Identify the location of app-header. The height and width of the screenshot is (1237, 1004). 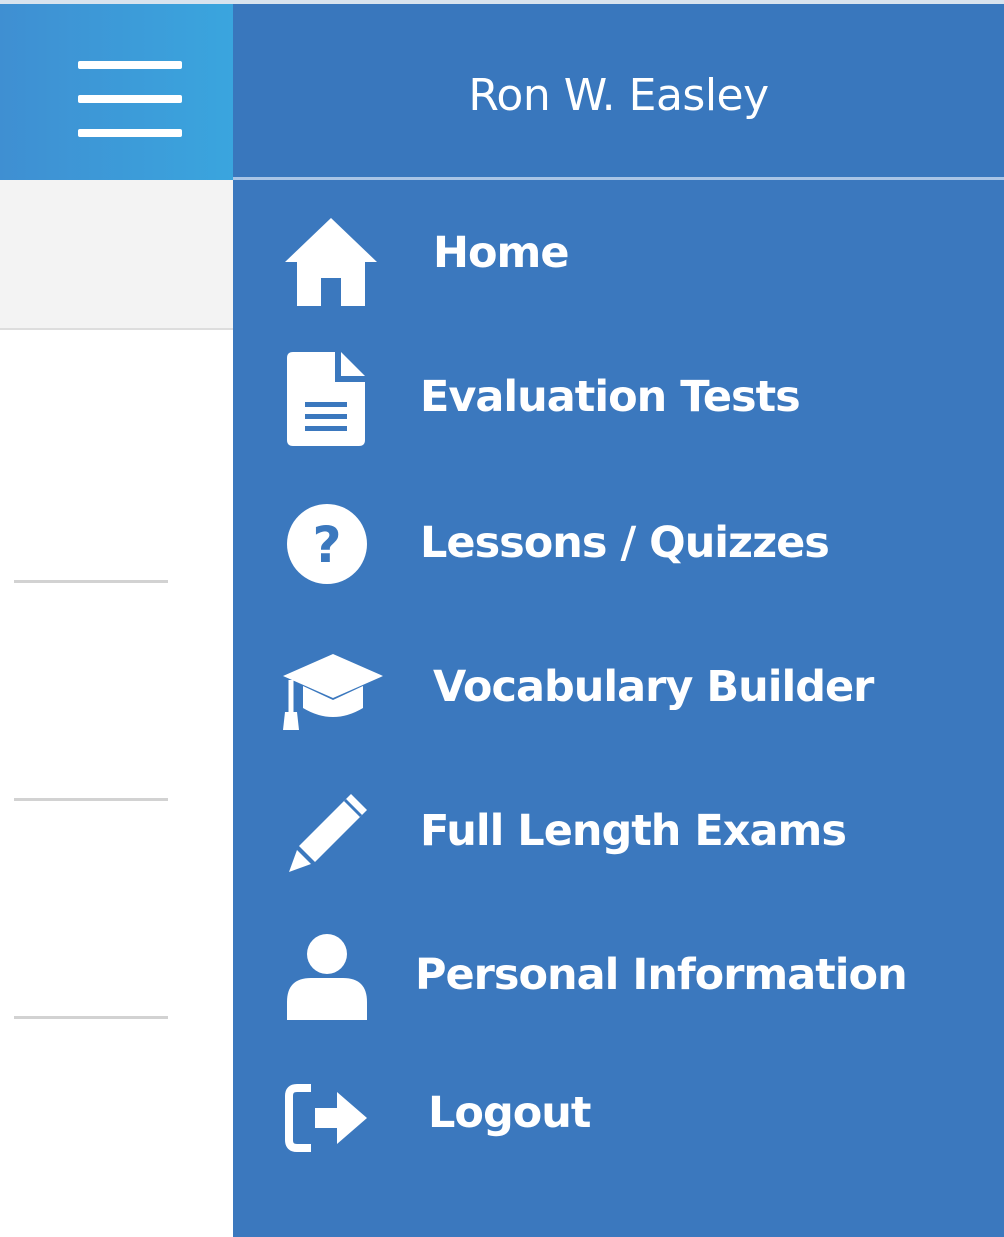
(116, 90).